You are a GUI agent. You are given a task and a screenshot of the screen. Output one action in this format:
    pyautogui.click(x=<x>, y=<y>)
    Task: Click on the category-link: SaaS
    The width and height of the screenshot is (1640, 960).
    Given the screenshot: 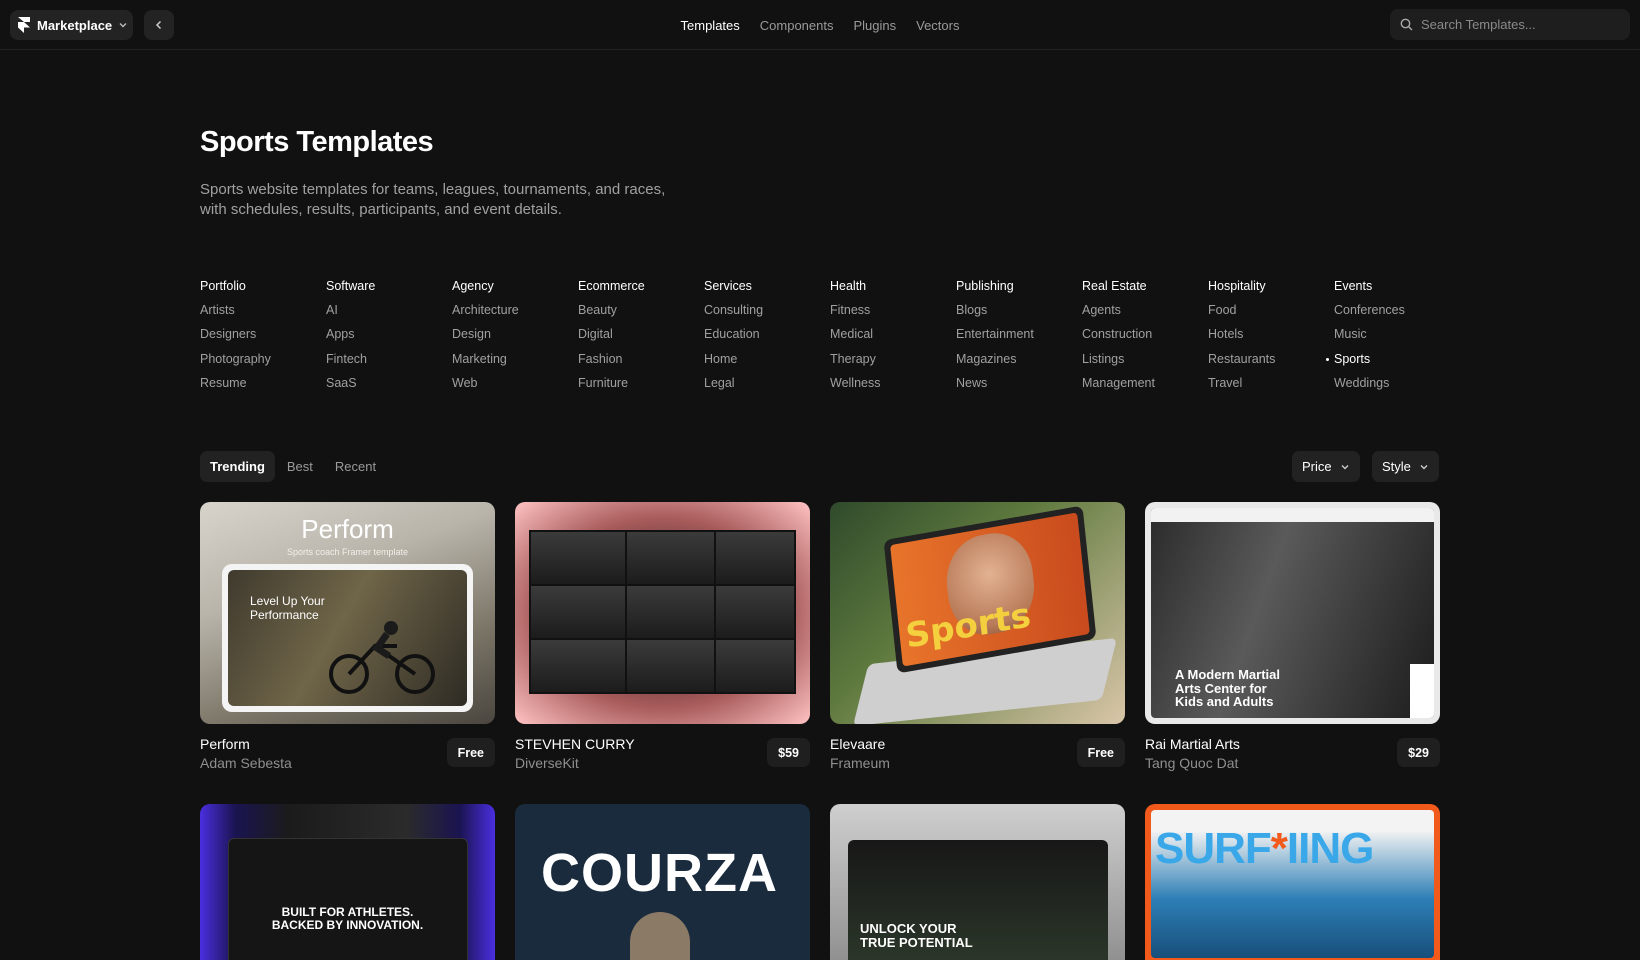 What is the action you would take?
    pyautogui.click(x=389, y=388)
    